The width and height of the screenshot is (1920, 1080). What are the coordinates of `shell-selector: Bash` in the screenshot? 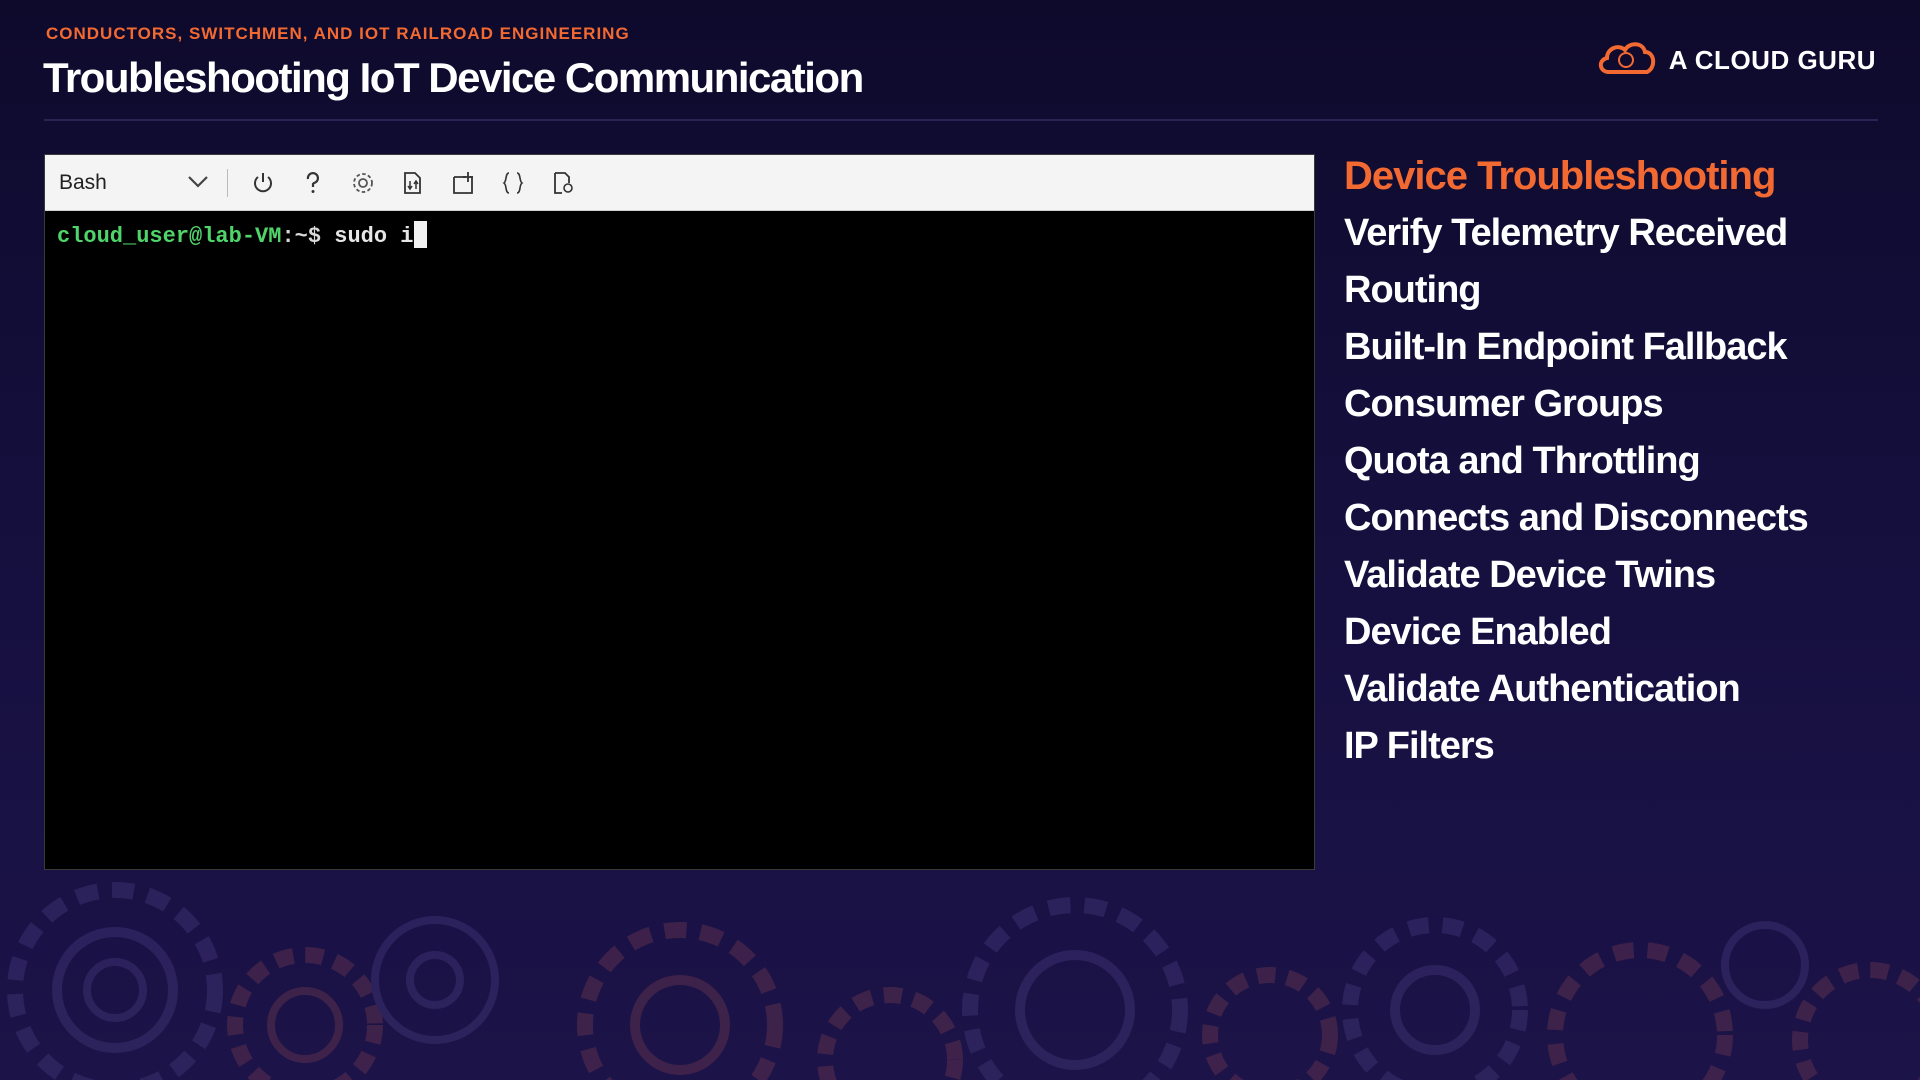 It's located at (139, 183).